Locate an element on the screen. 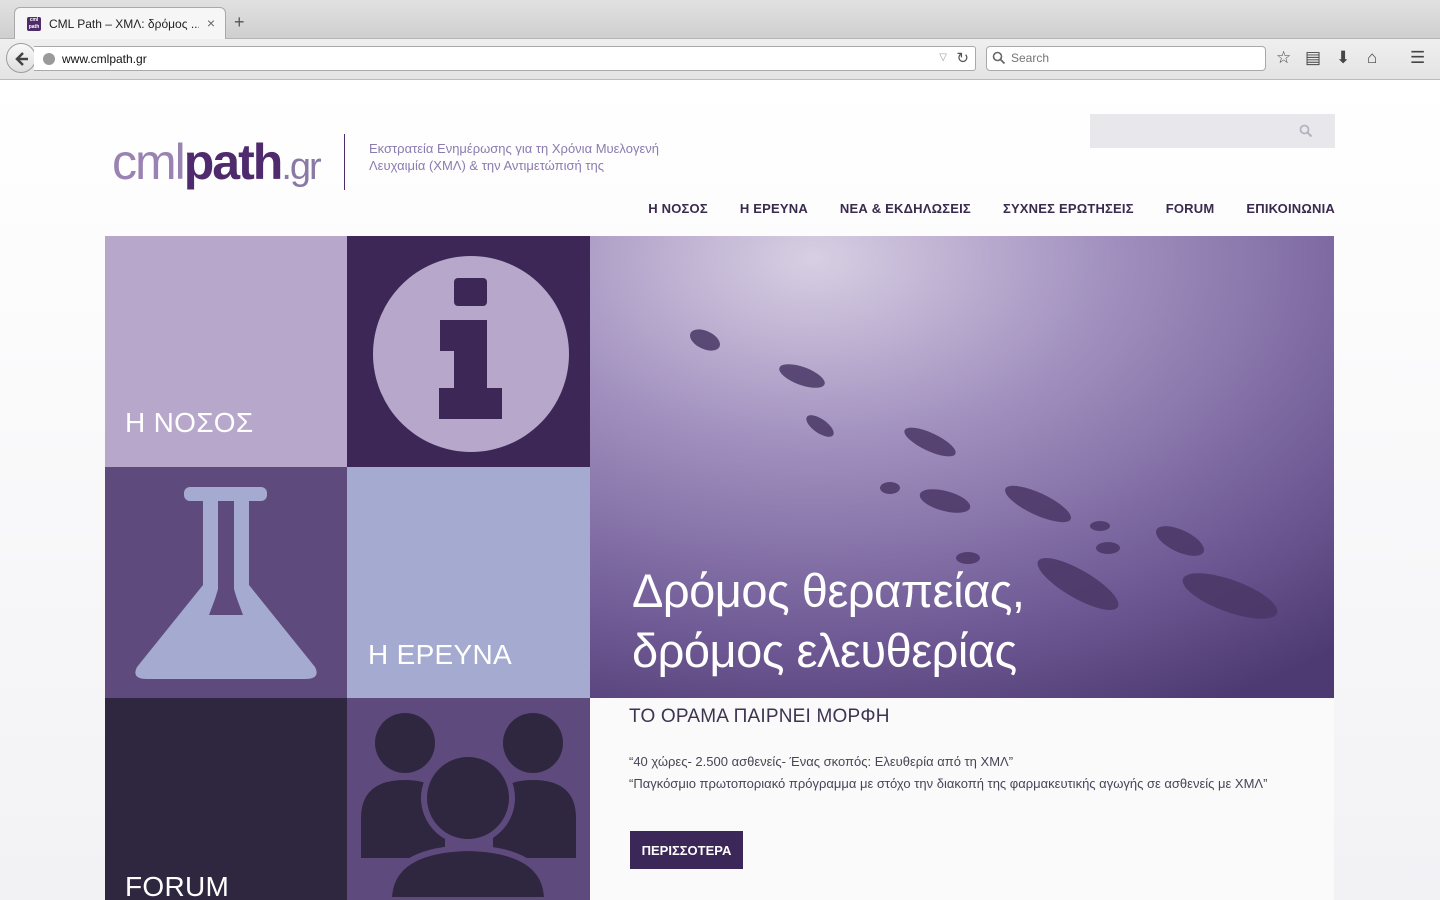 The height and width of the screenshot is (900, 1440). tagline-line-2: Λευχαιμία (ΧΜΛ) & την Αντιμετώπισή της is located at coordinates (486, 165).